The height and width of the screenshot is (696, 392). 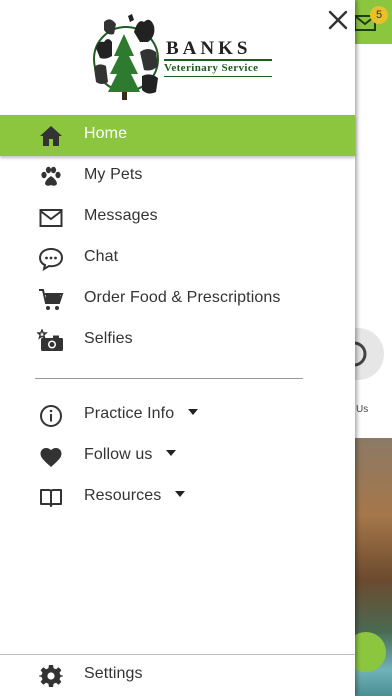 I want to click on nav-label-my-pets: My Pets, so click(x=113, y=174).